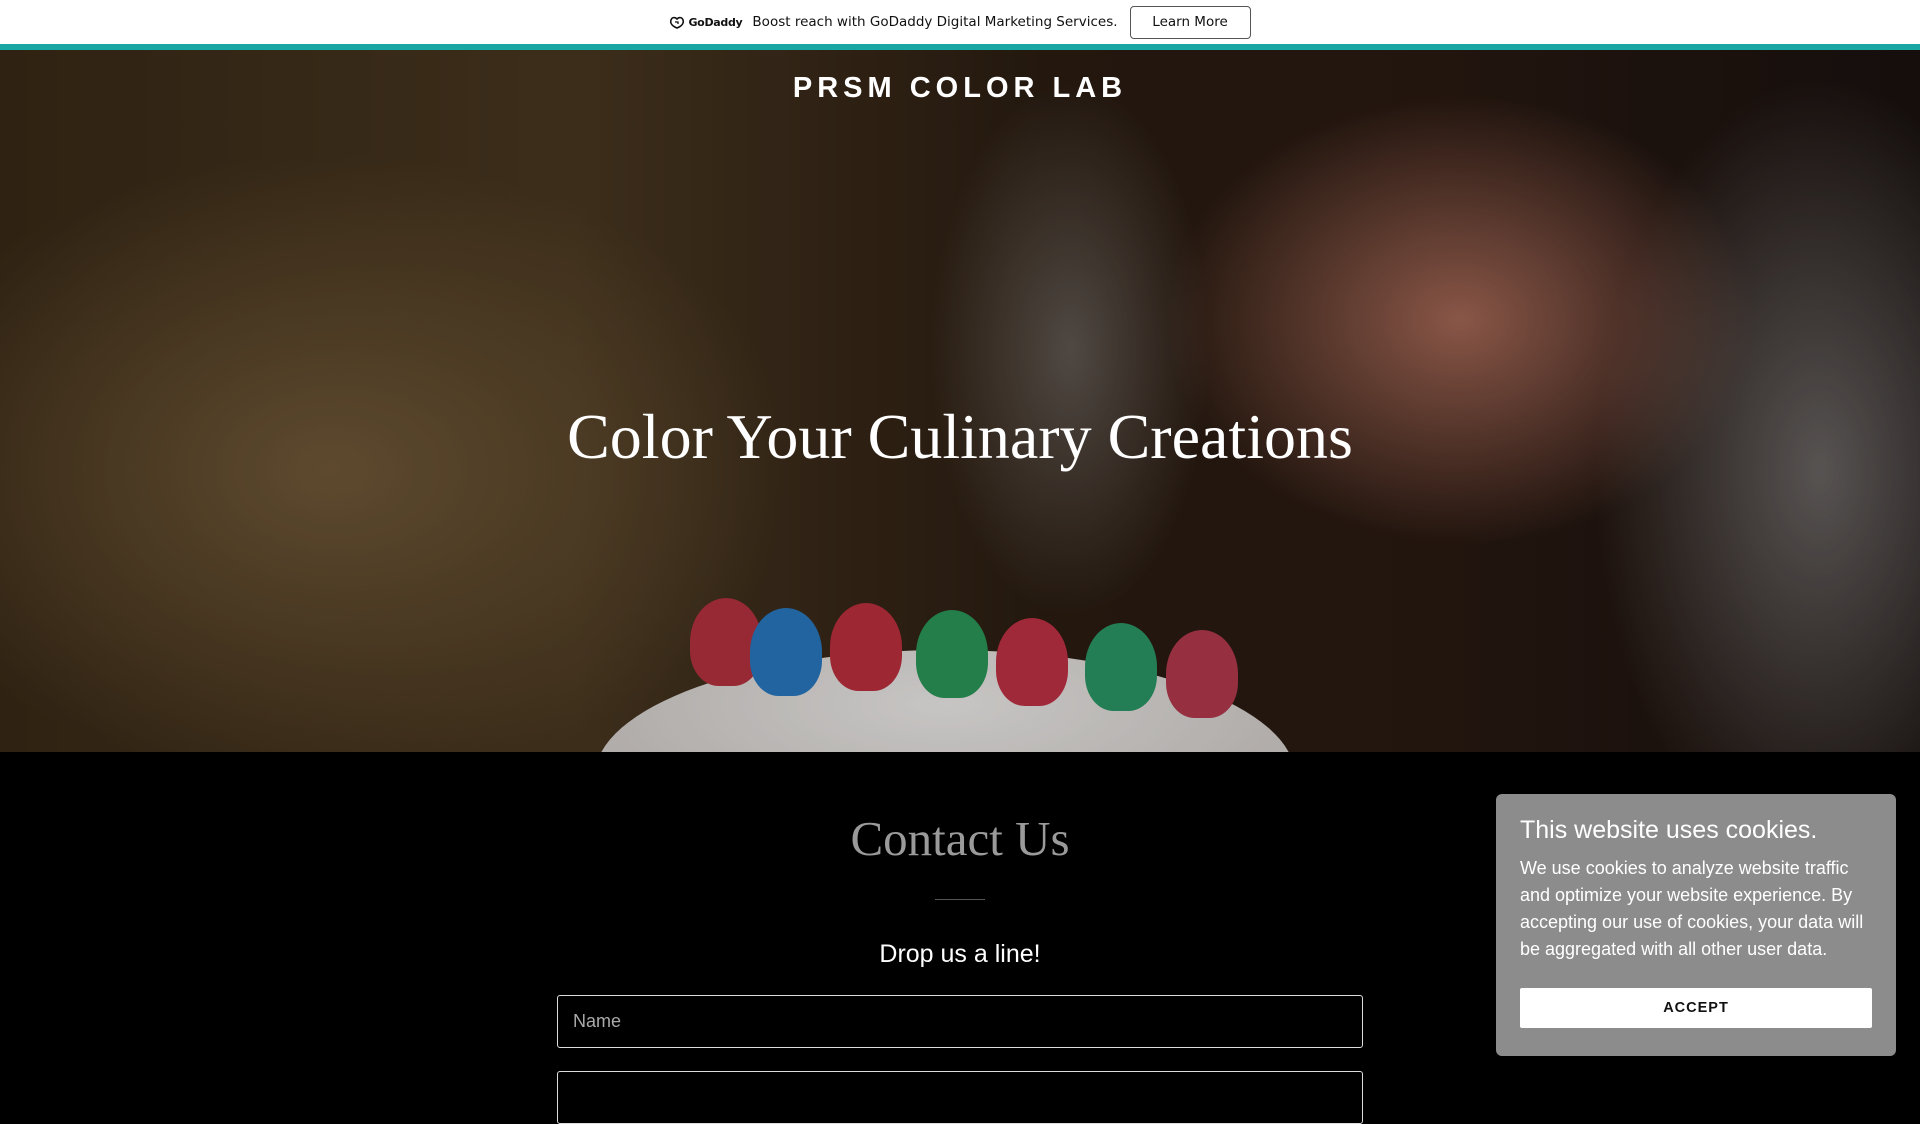 The image size is (1920, 1124). Describe the element at coordinates (1696, 1008) in the screenshot. I see `accept-cookies-button: ACCEPT` at that location.